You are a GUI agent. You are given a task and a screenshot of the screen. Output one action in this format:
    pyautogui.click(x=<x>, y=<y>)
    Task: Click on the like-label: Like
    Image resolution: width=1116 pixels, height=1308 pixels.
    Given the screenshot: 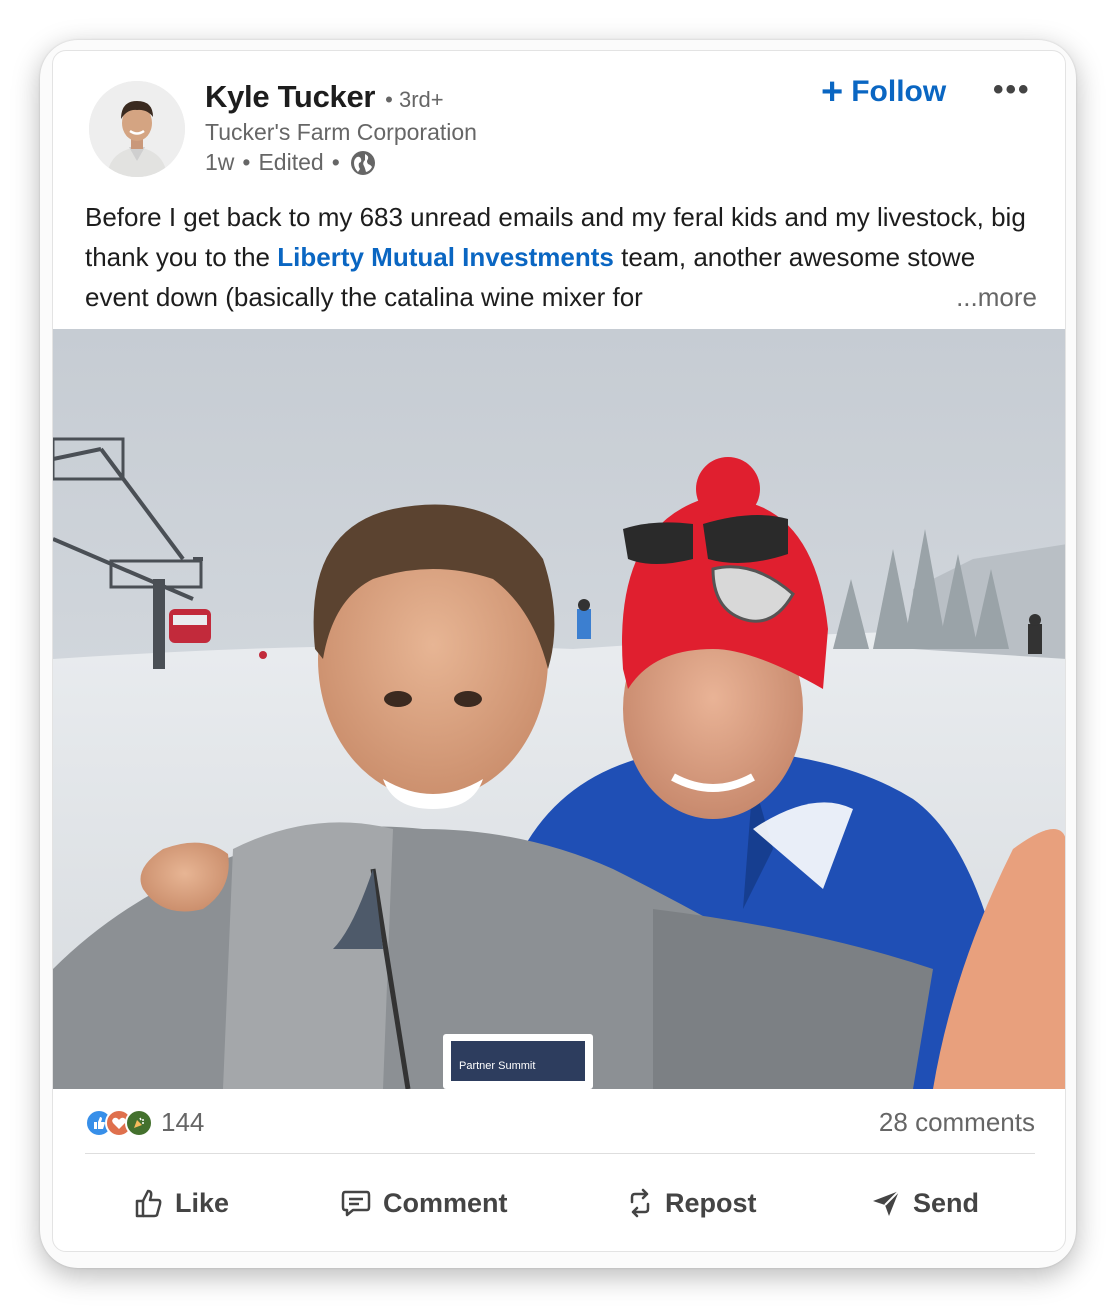 What is the action you would take?
    pyautogui.click(x=202, y=1202)
    